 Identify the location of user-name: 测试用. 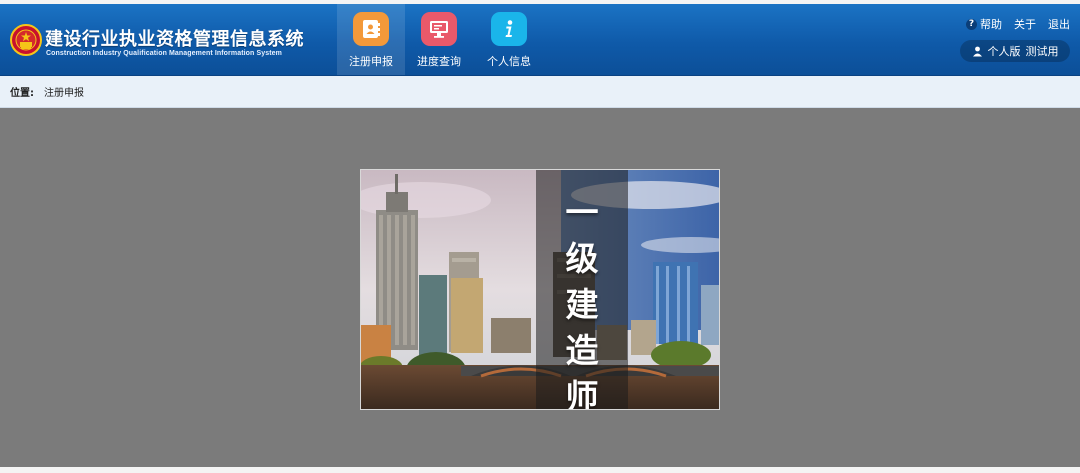
(1042, 51).